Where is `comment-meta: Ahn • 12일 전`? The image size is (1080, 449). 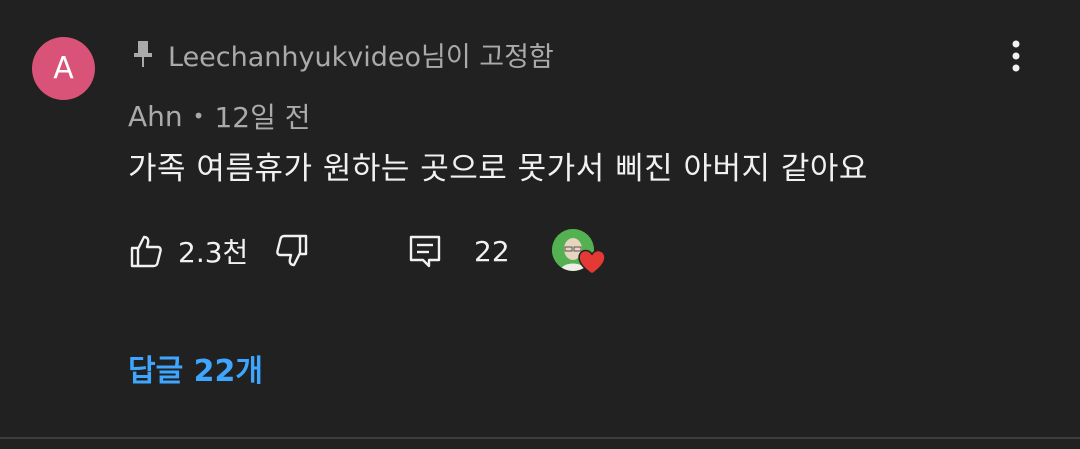 comment-meta: Ahn • 12일 전 is located at coordinates (219, 116).